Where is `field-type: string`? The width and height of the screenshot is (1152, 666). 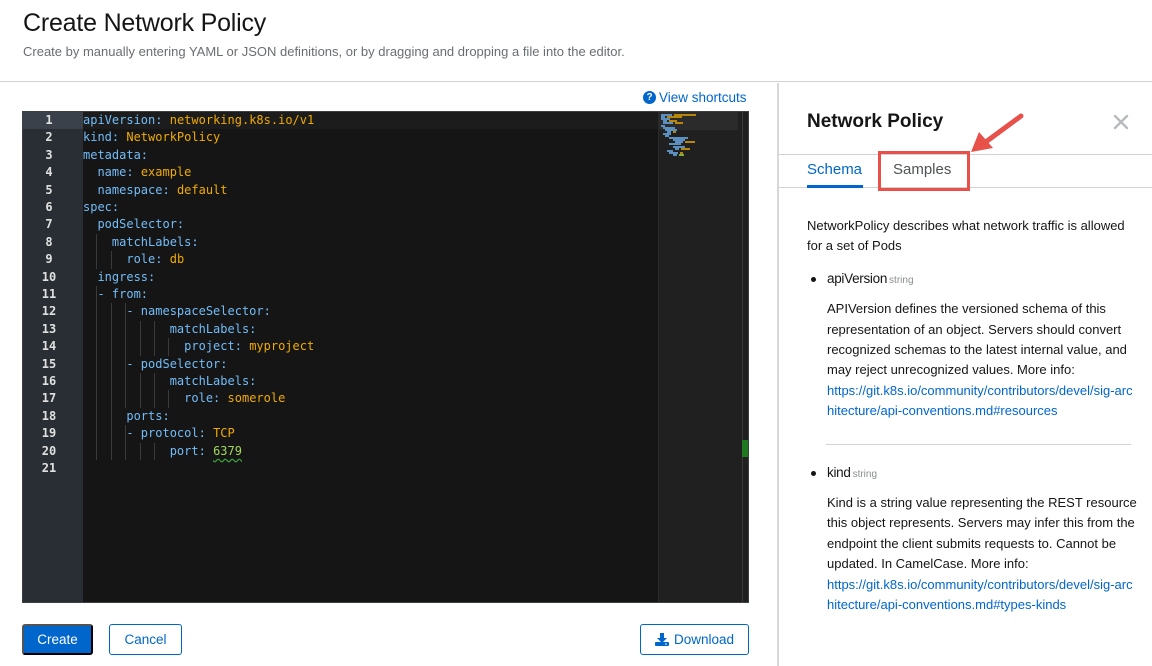 field-type: string is located at coordinates (865, 474).